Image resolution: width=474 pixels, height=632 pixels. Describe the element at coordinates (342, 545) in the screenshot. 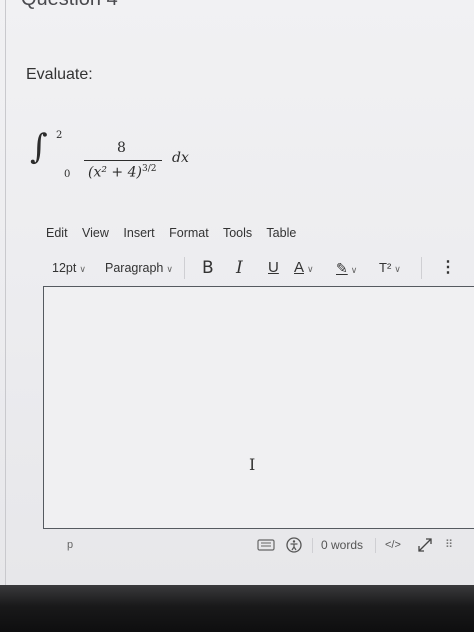

I see `word-count: 0 words` at that location.